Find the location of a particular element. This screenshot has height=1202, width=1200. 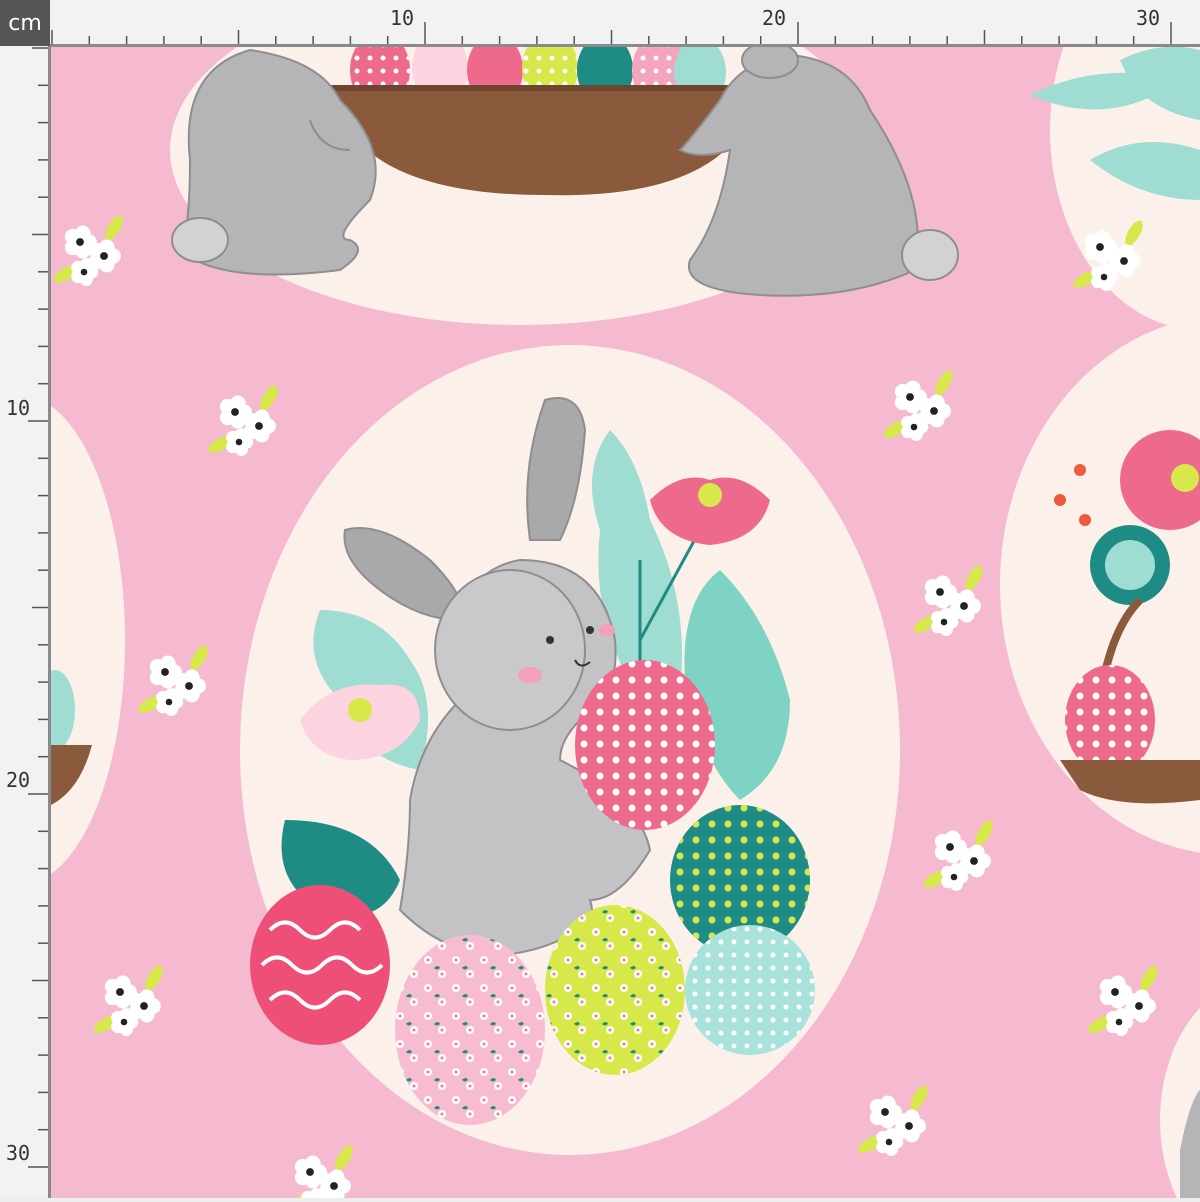

top-ruler is located at coordinates (625, 23).